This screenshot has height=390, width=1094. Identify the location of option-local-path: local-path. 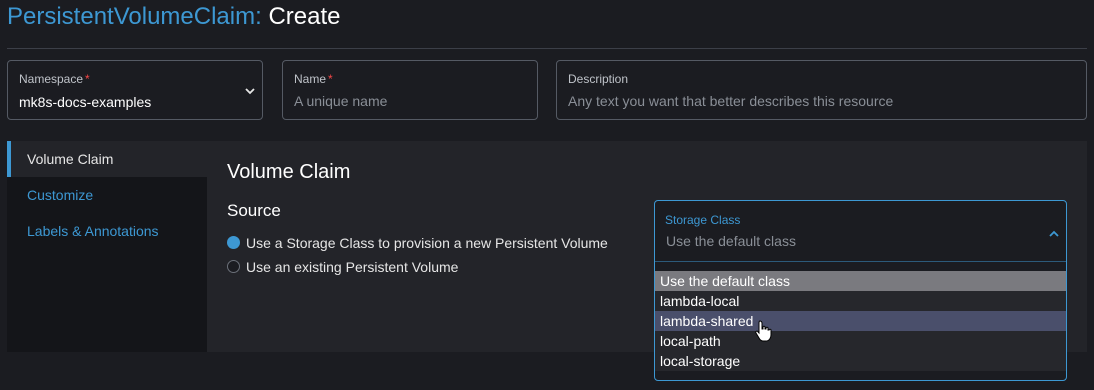
(860, 341).